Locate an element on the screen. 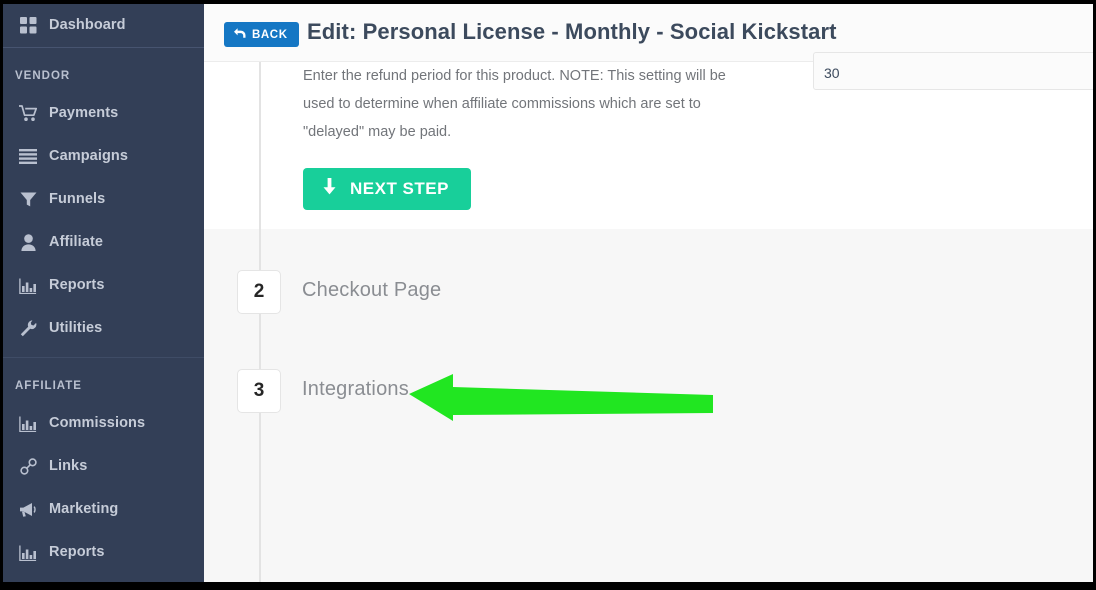 This screenshot has height=590, width=1096. refund-period-input is located at coordinates (953, 71).